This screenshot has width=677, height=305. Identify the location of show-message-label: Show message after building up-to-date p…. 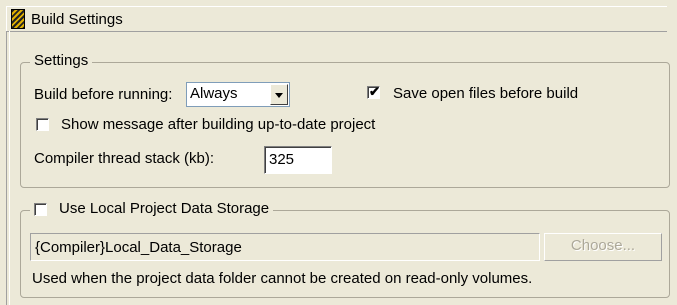
(218, 124).